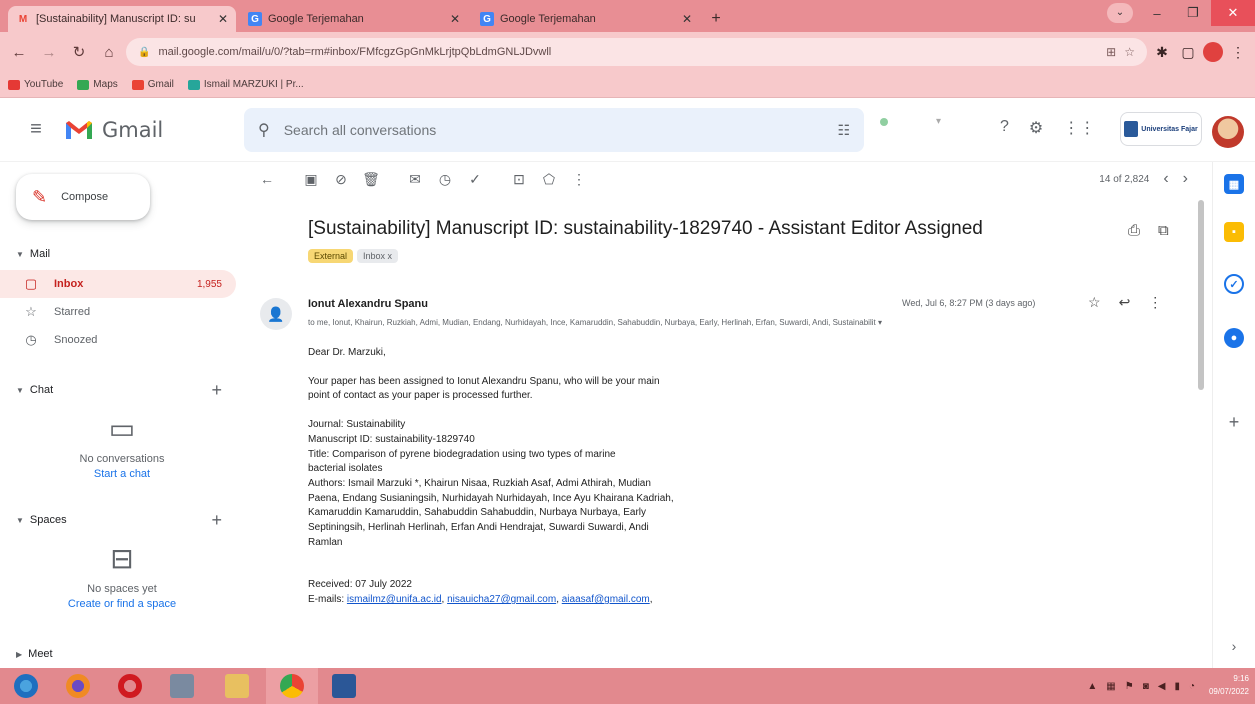 The image size is (1255, 704). I want to click on chat-section-header: ▼ Chat +, so click(122, 390).